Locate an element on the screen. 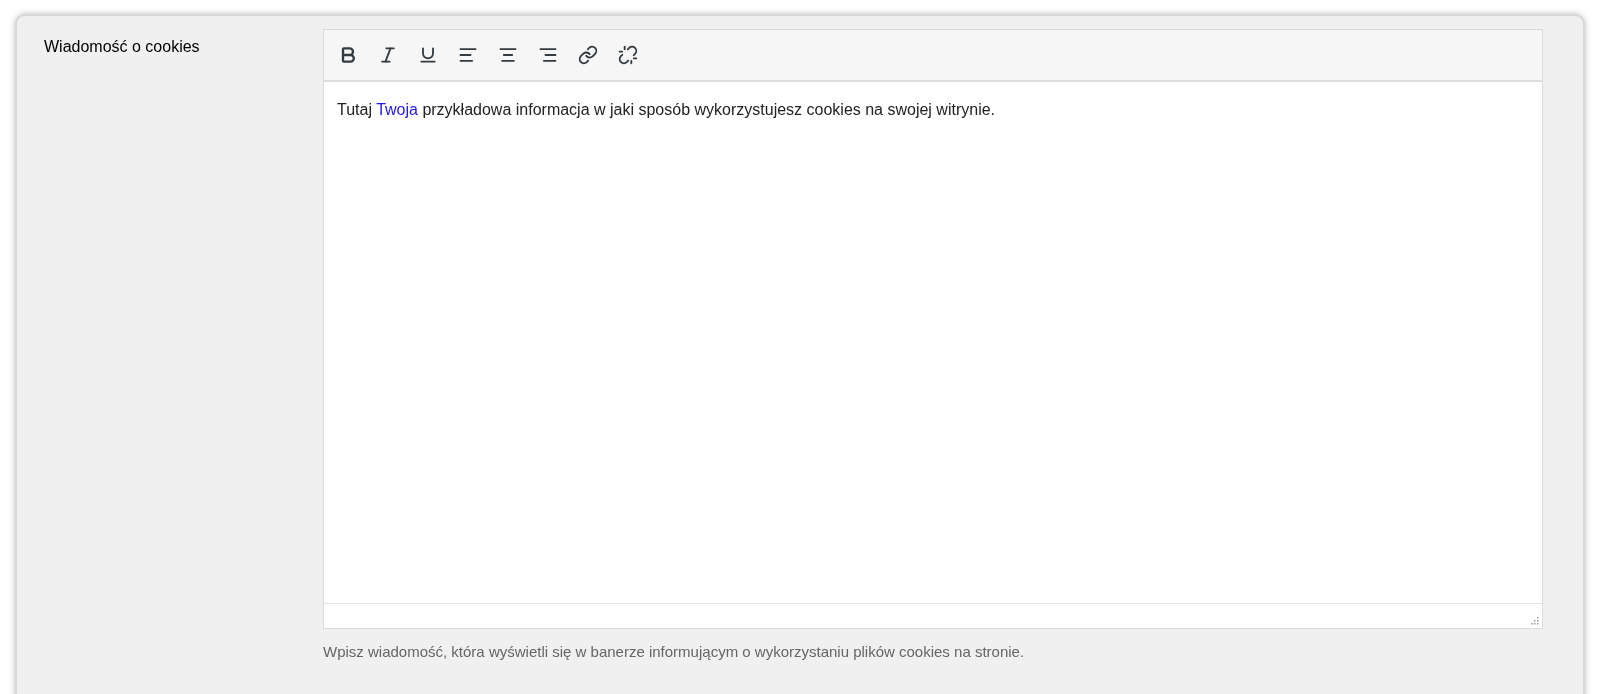 The width and height of the screenshot is (1600, 694). field-label: Wiadomość o cookies is located at coordinates (122, 46).